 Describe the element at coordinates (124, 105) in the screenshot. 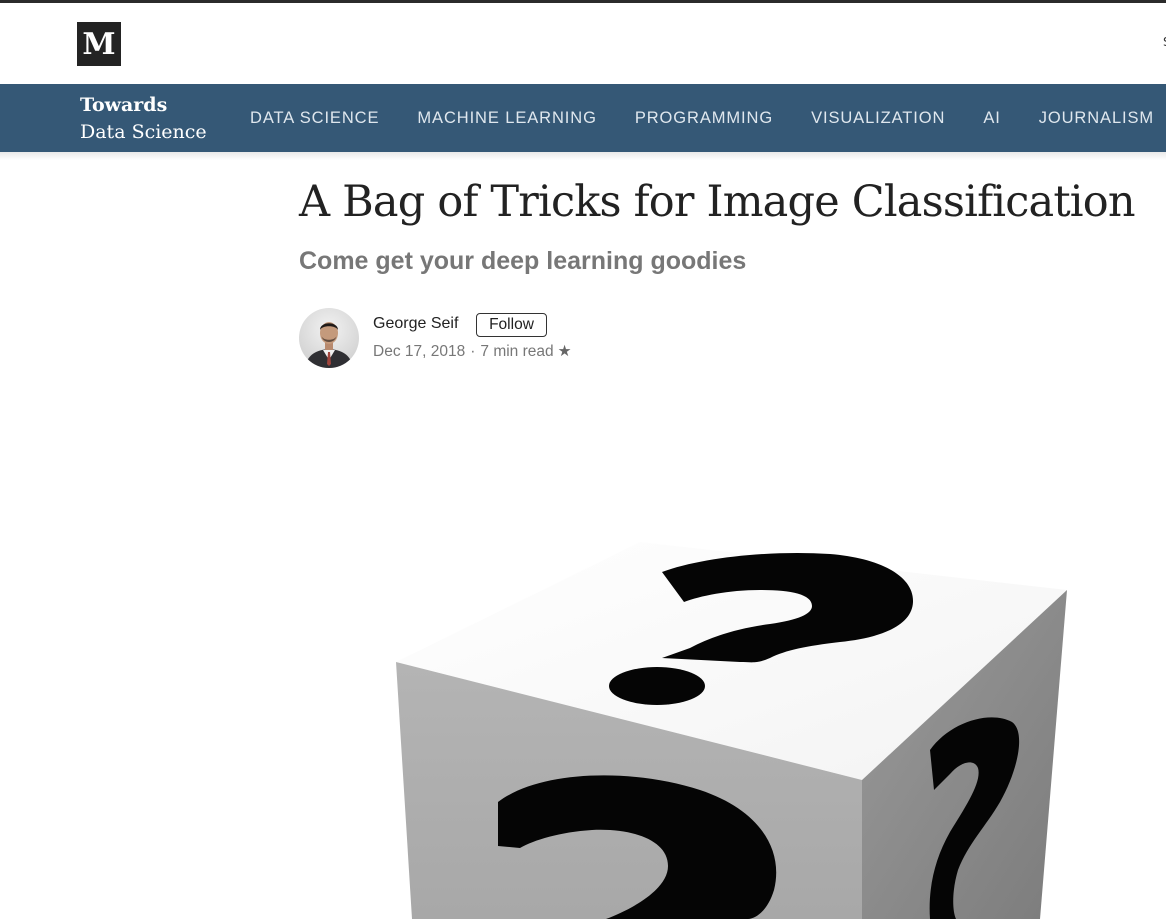

I see `publication-name-line1: Towards` at that location.